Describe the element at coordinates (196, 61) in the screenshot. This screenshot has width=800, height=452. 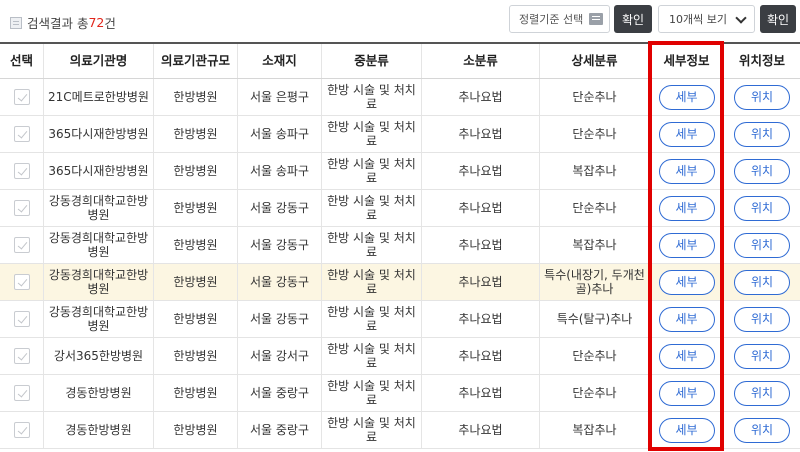
I see `col-header-size: 의료기관규모` at that location.